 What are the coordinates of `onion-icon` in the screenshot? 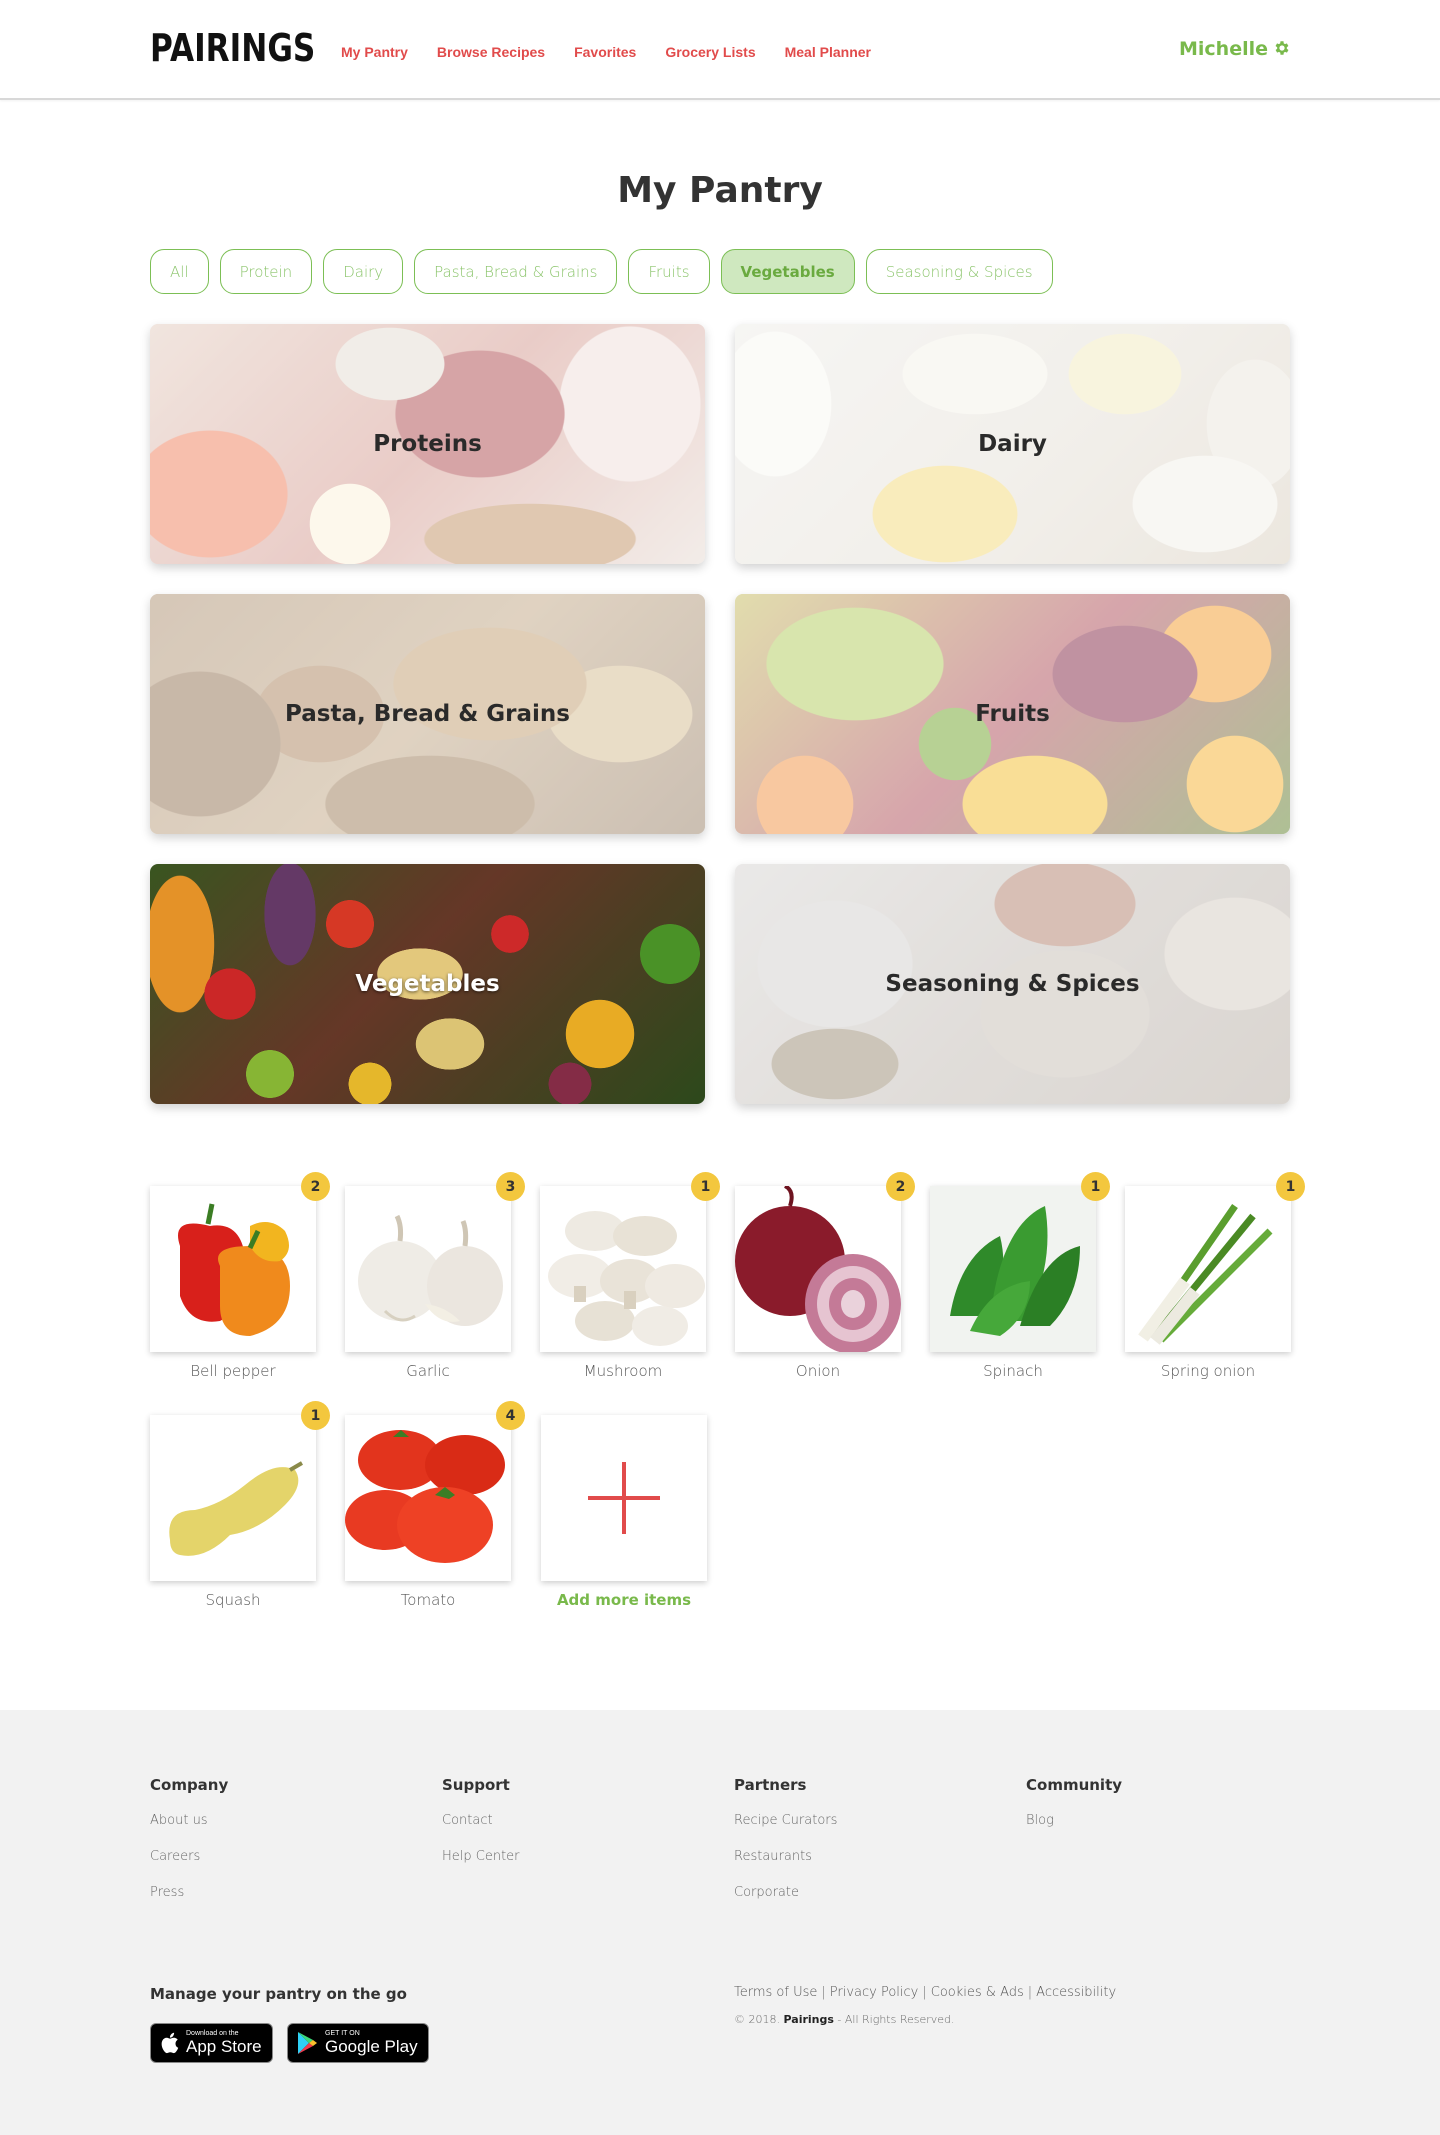 It's located at (818, 1269).